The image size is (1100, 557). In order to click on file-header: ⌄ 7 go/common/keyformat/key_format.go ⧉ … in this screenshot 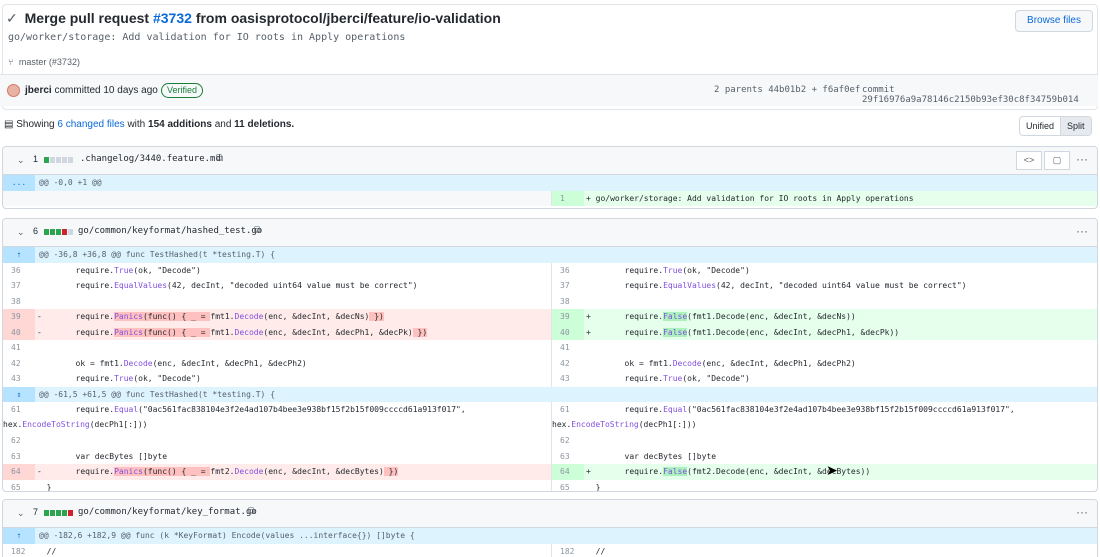, I will do `click(550, 514)`.